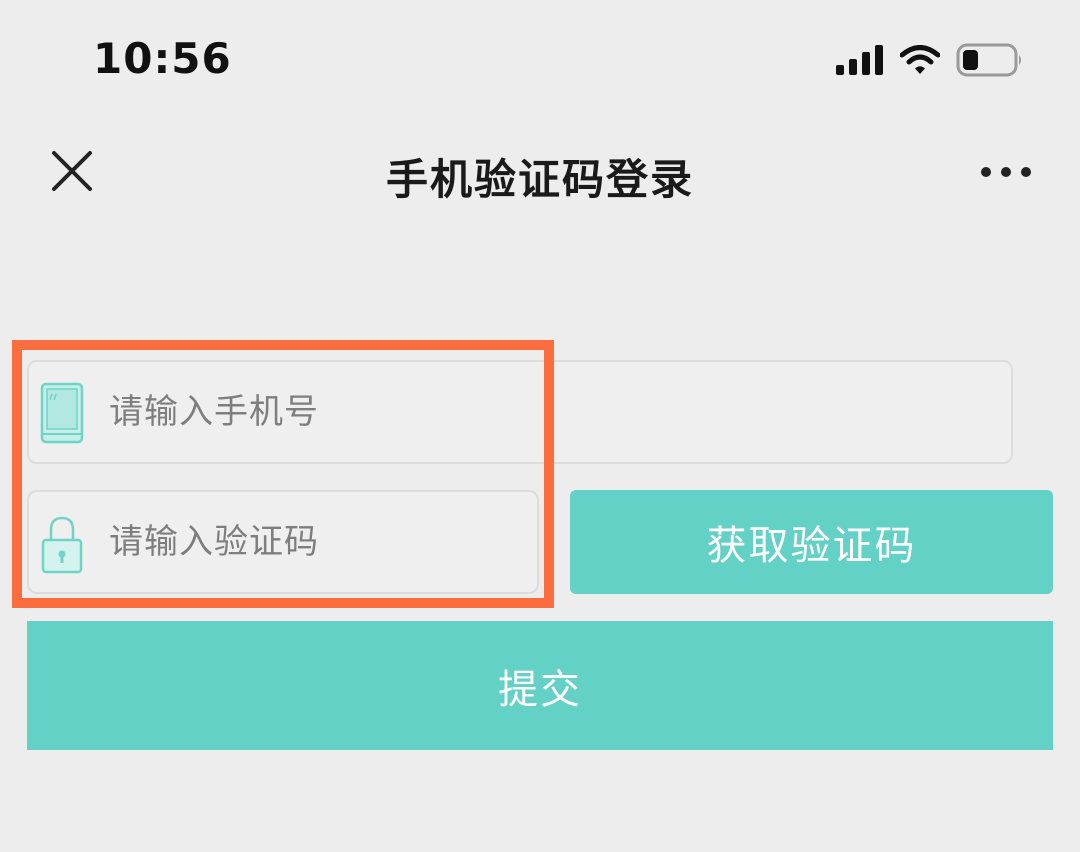  I want to click on phone-input, so click(550, 412).